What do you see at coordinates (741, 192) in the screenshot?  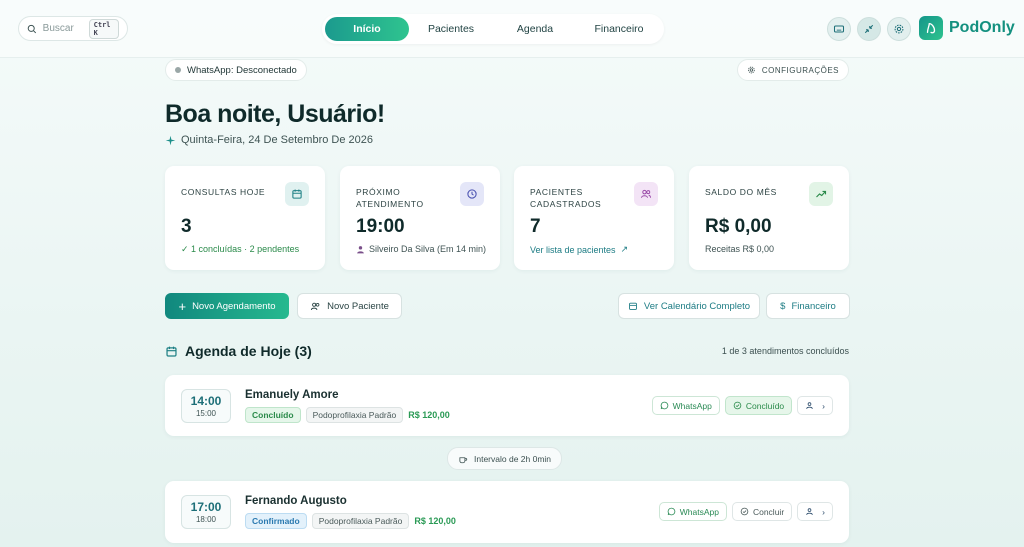 I see `card-title: SALDO DO MÊS` at bounding box center [741, 192].